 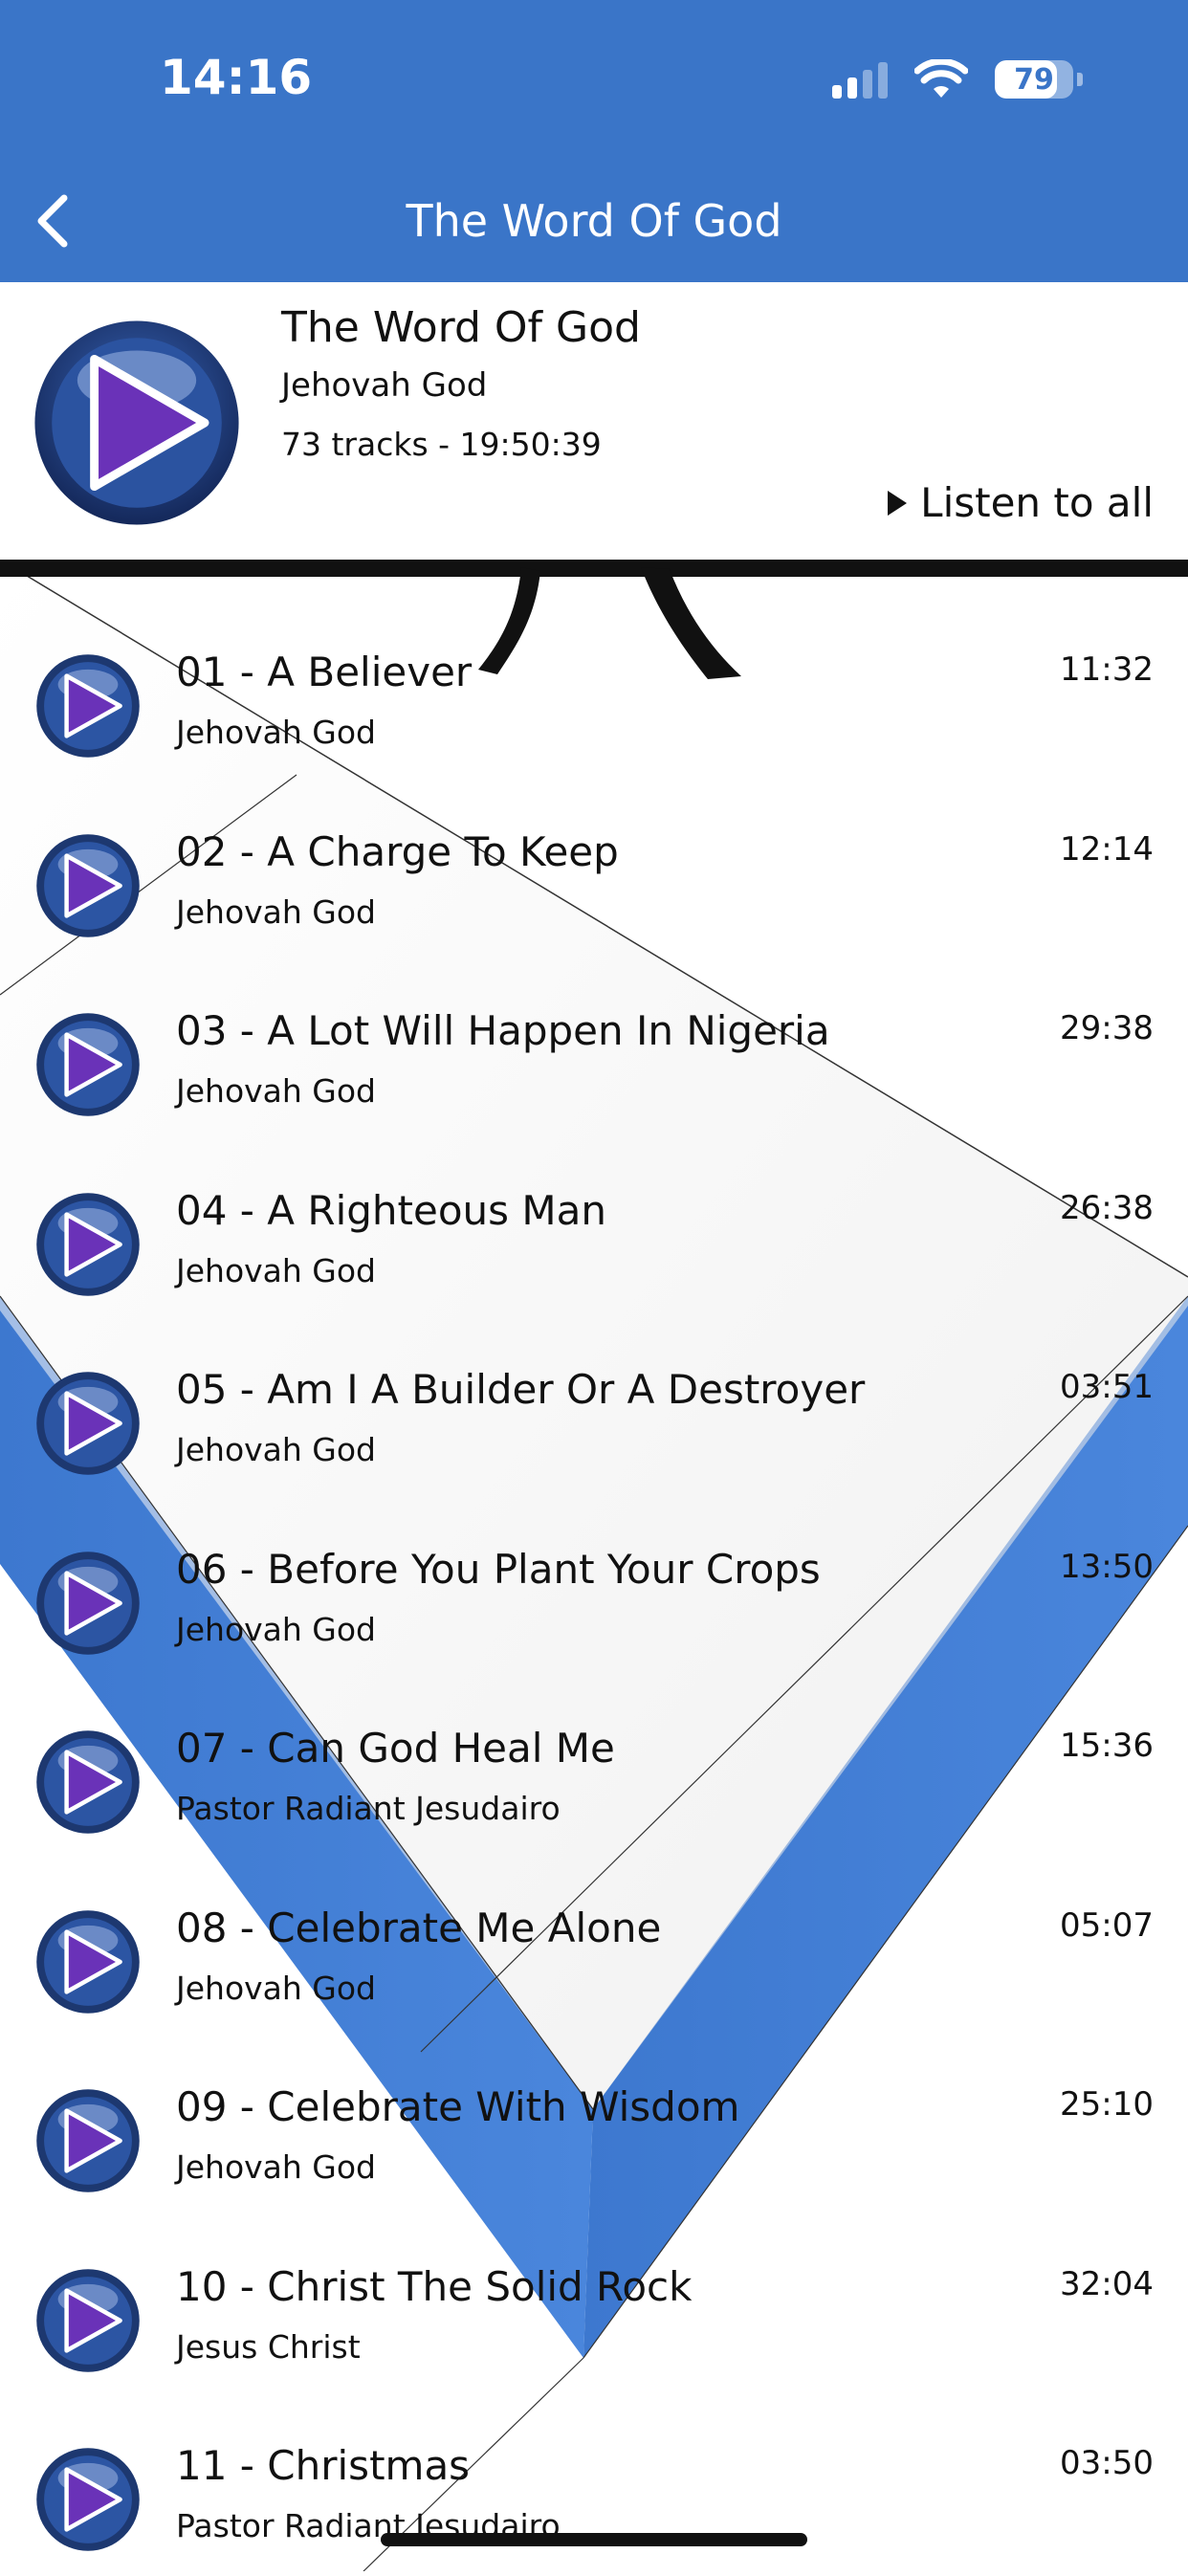 I want to click on battery-percent: 79, so click(x=1034, y=79).